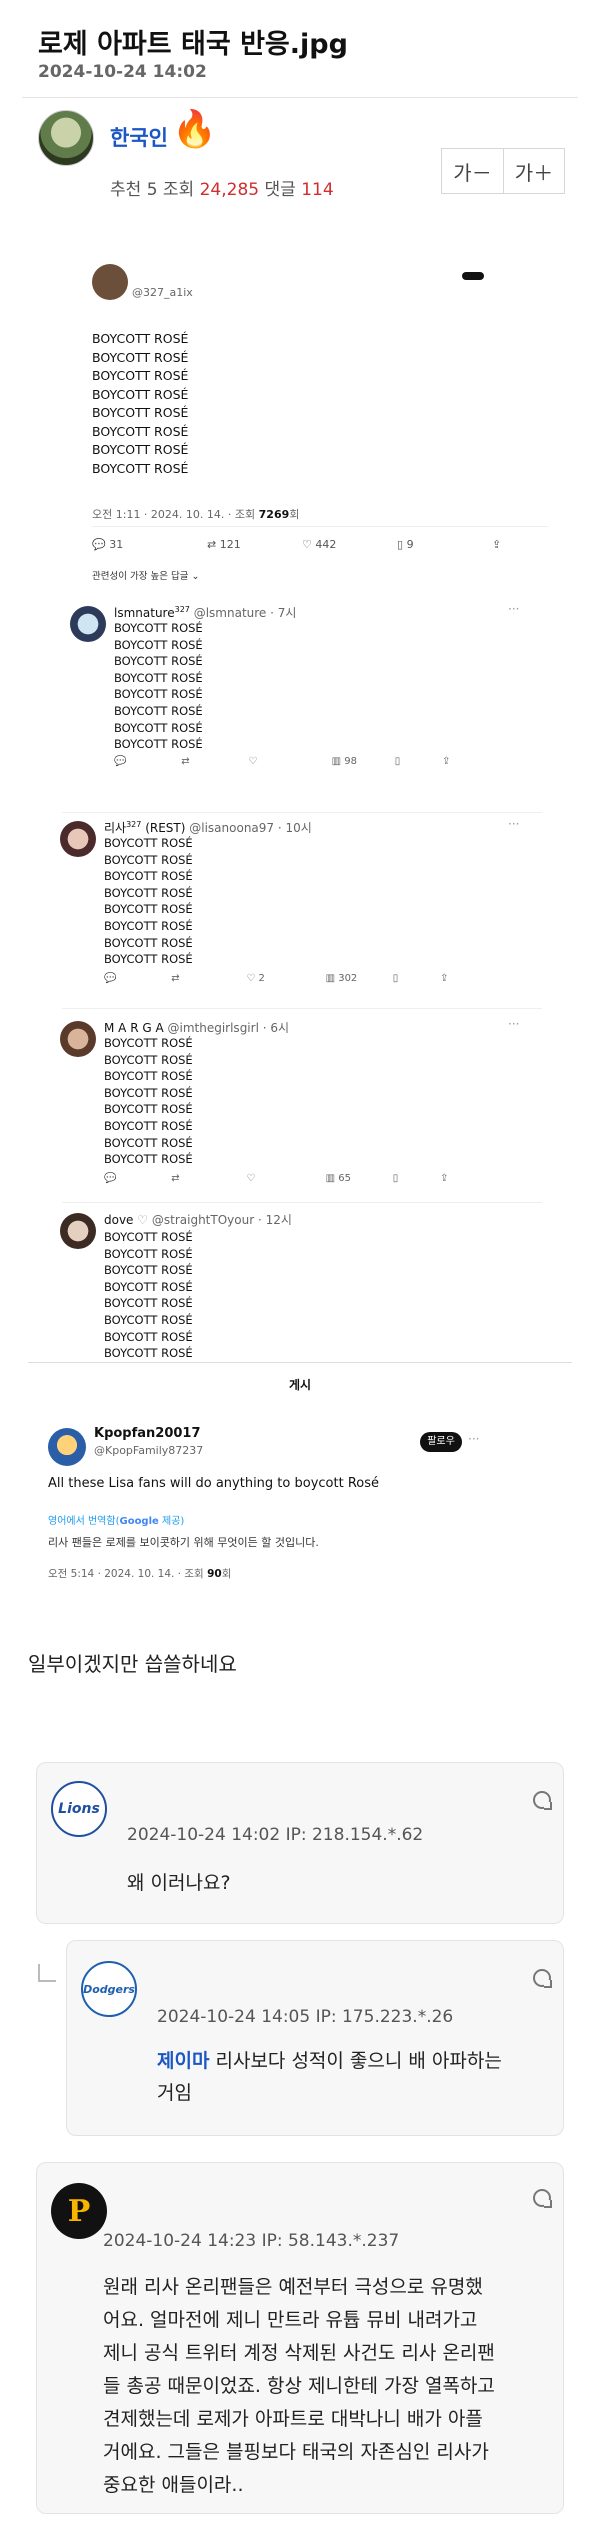  Describe the element at coordinates (245, 613) in the screenshot. I see `reply-handle: @lsmnature · 7시` at that location.